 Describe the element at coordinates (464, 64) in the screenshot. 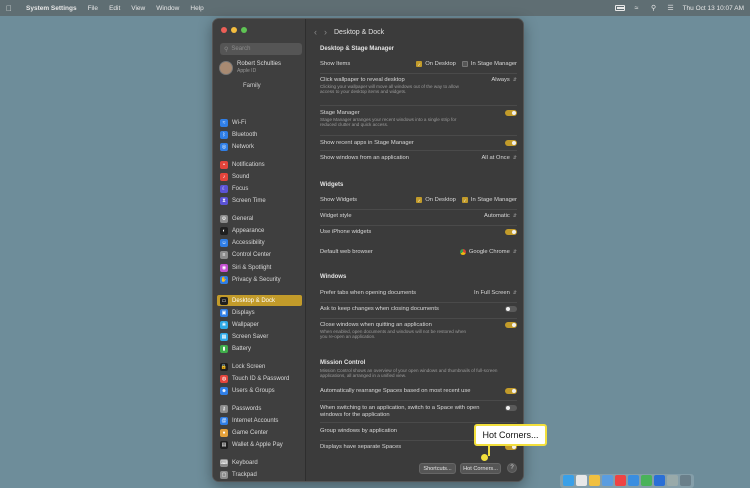

I see `in-stage-manager-checkbox` at that location.